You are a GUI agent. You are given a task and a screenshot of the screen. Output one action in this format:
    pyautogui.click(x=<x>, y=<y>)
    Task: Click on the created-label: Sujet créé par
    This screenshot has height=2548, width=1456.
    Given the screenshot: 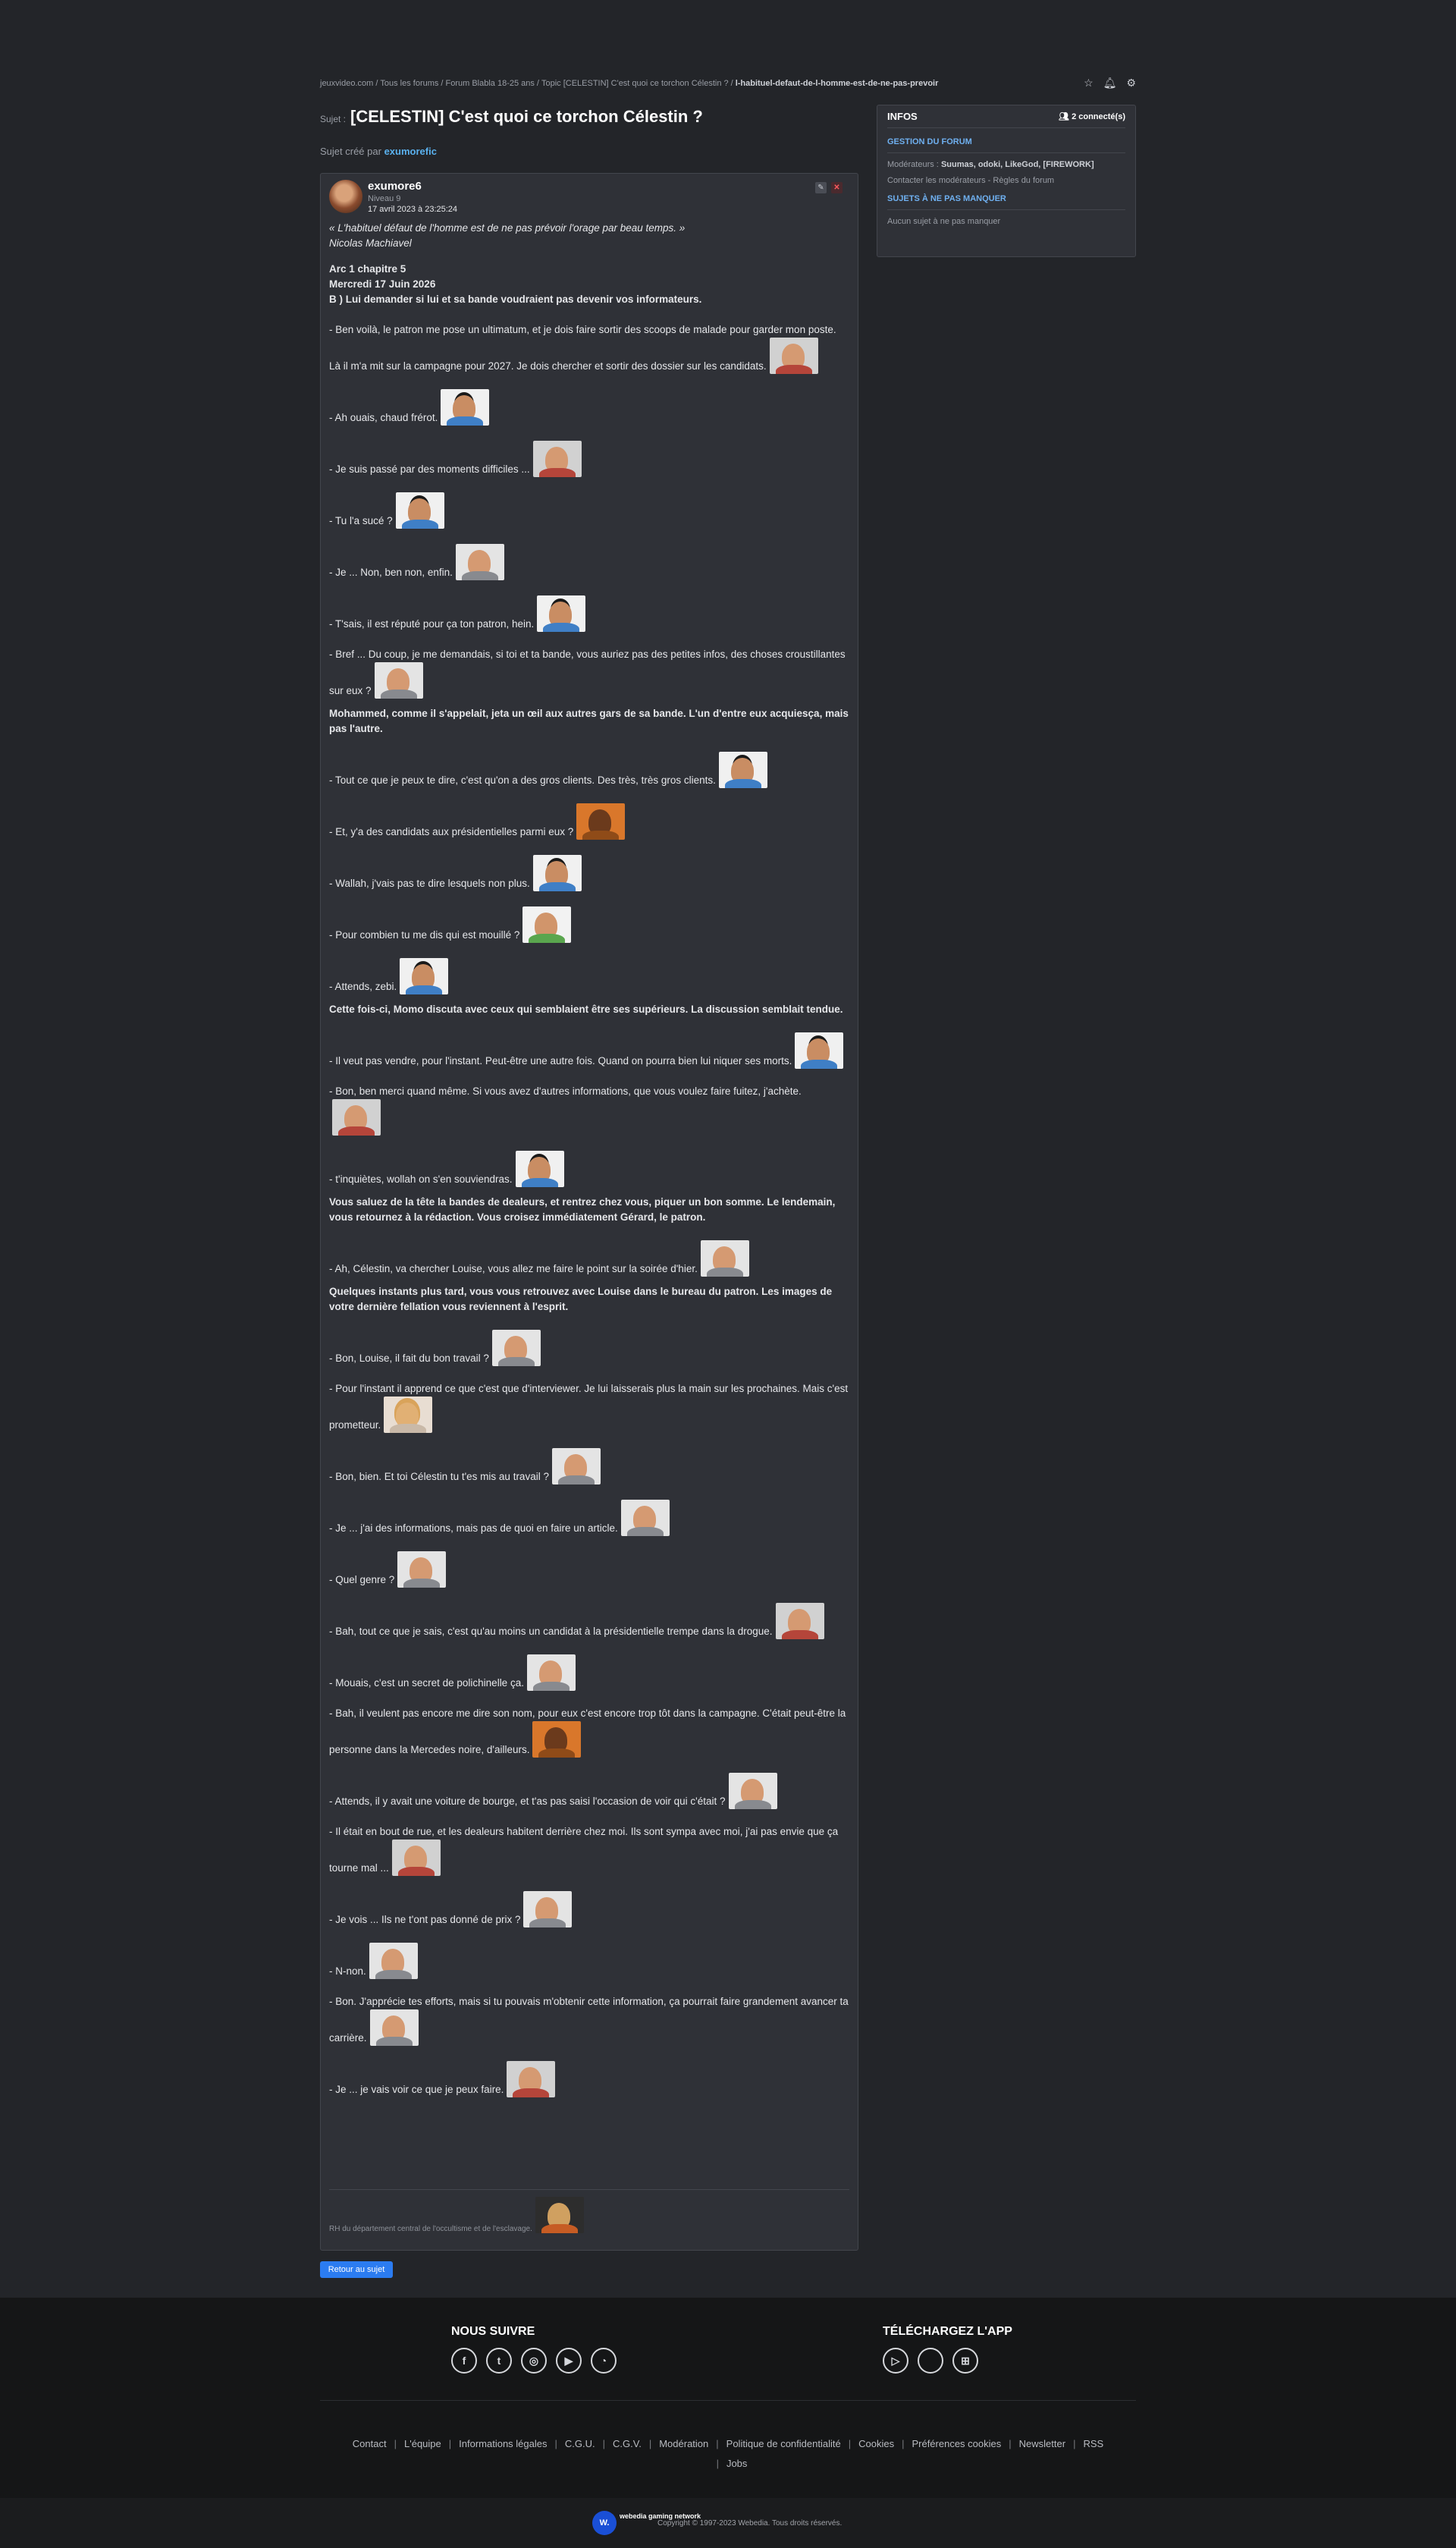 What is the action you would take?
    pyautogui.click(x=350, y=151)
    